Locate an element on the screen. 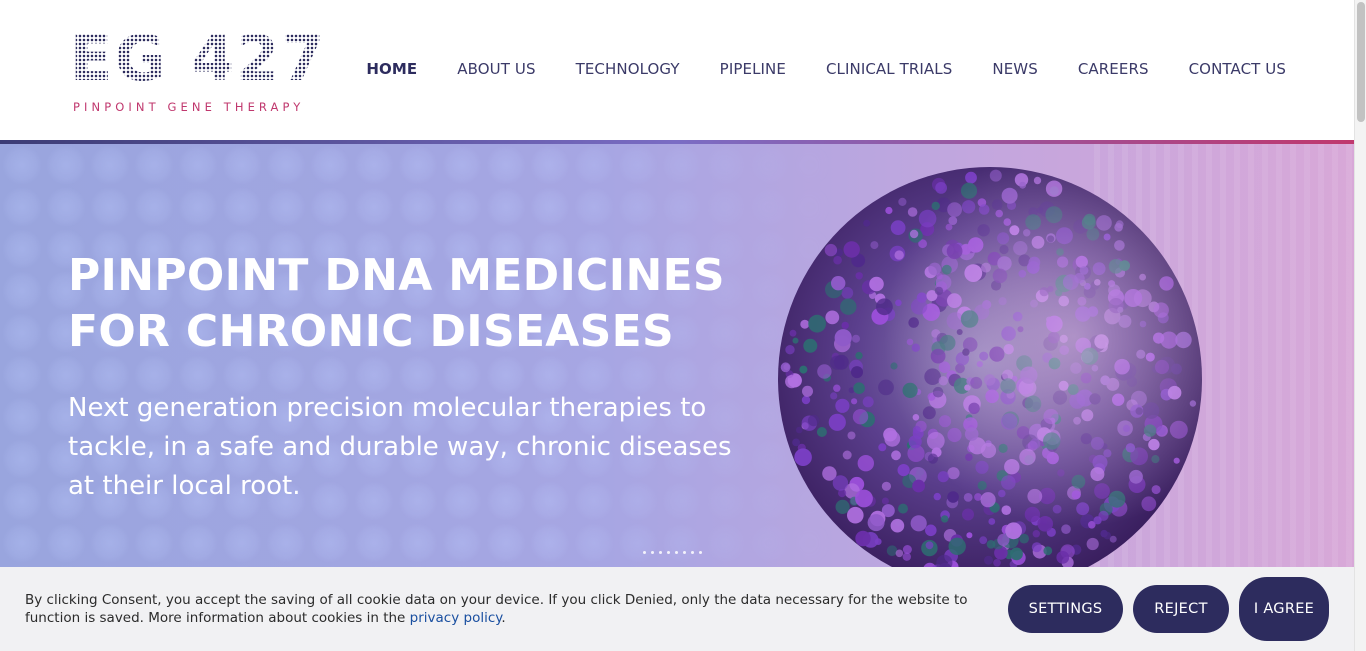 The image size is (1366, 651). scrollbar-thumb is located at coordinates (1361, 62).